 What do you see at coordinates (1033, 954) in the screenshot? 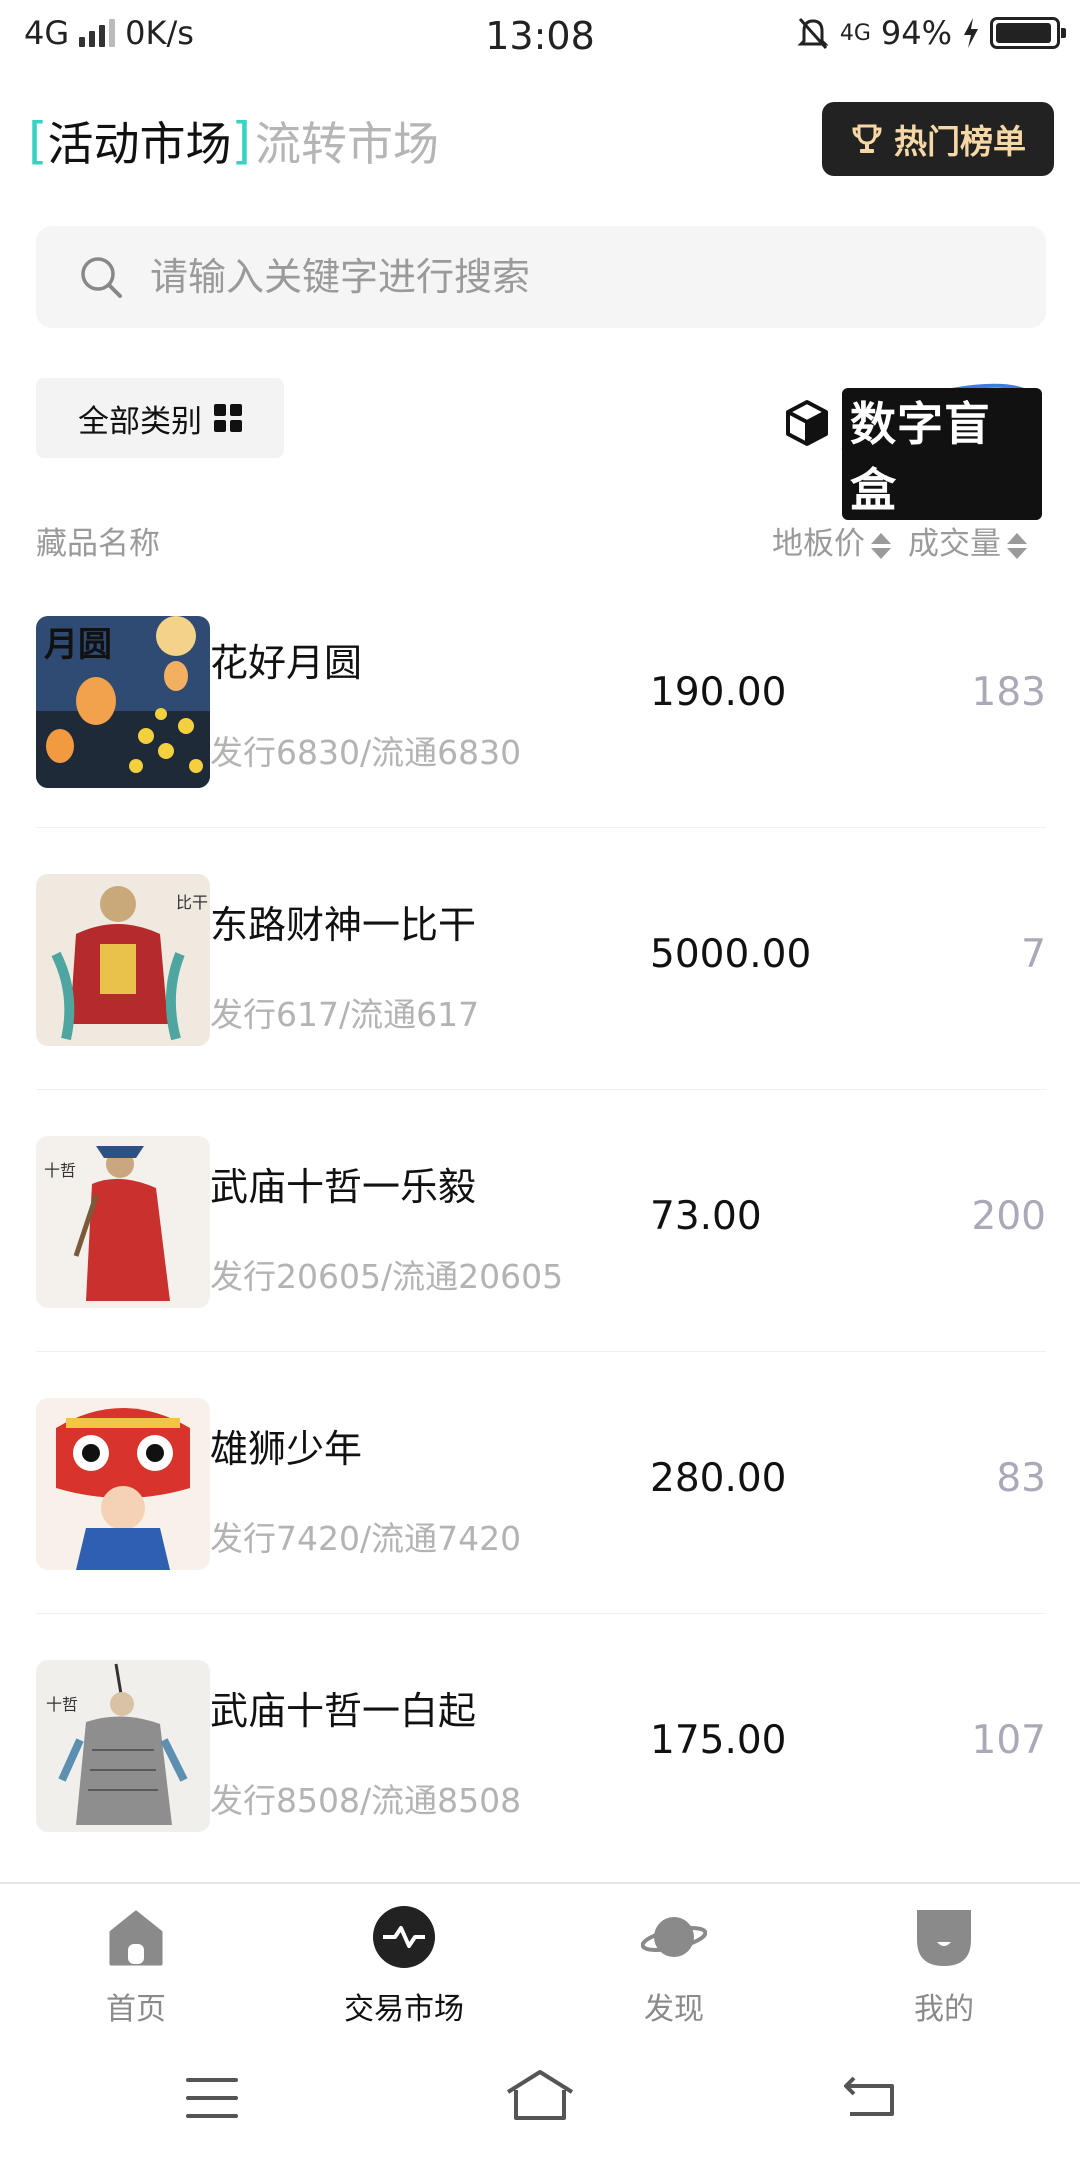
I see `item-volume: 7` at bounding box center [1033, 954].